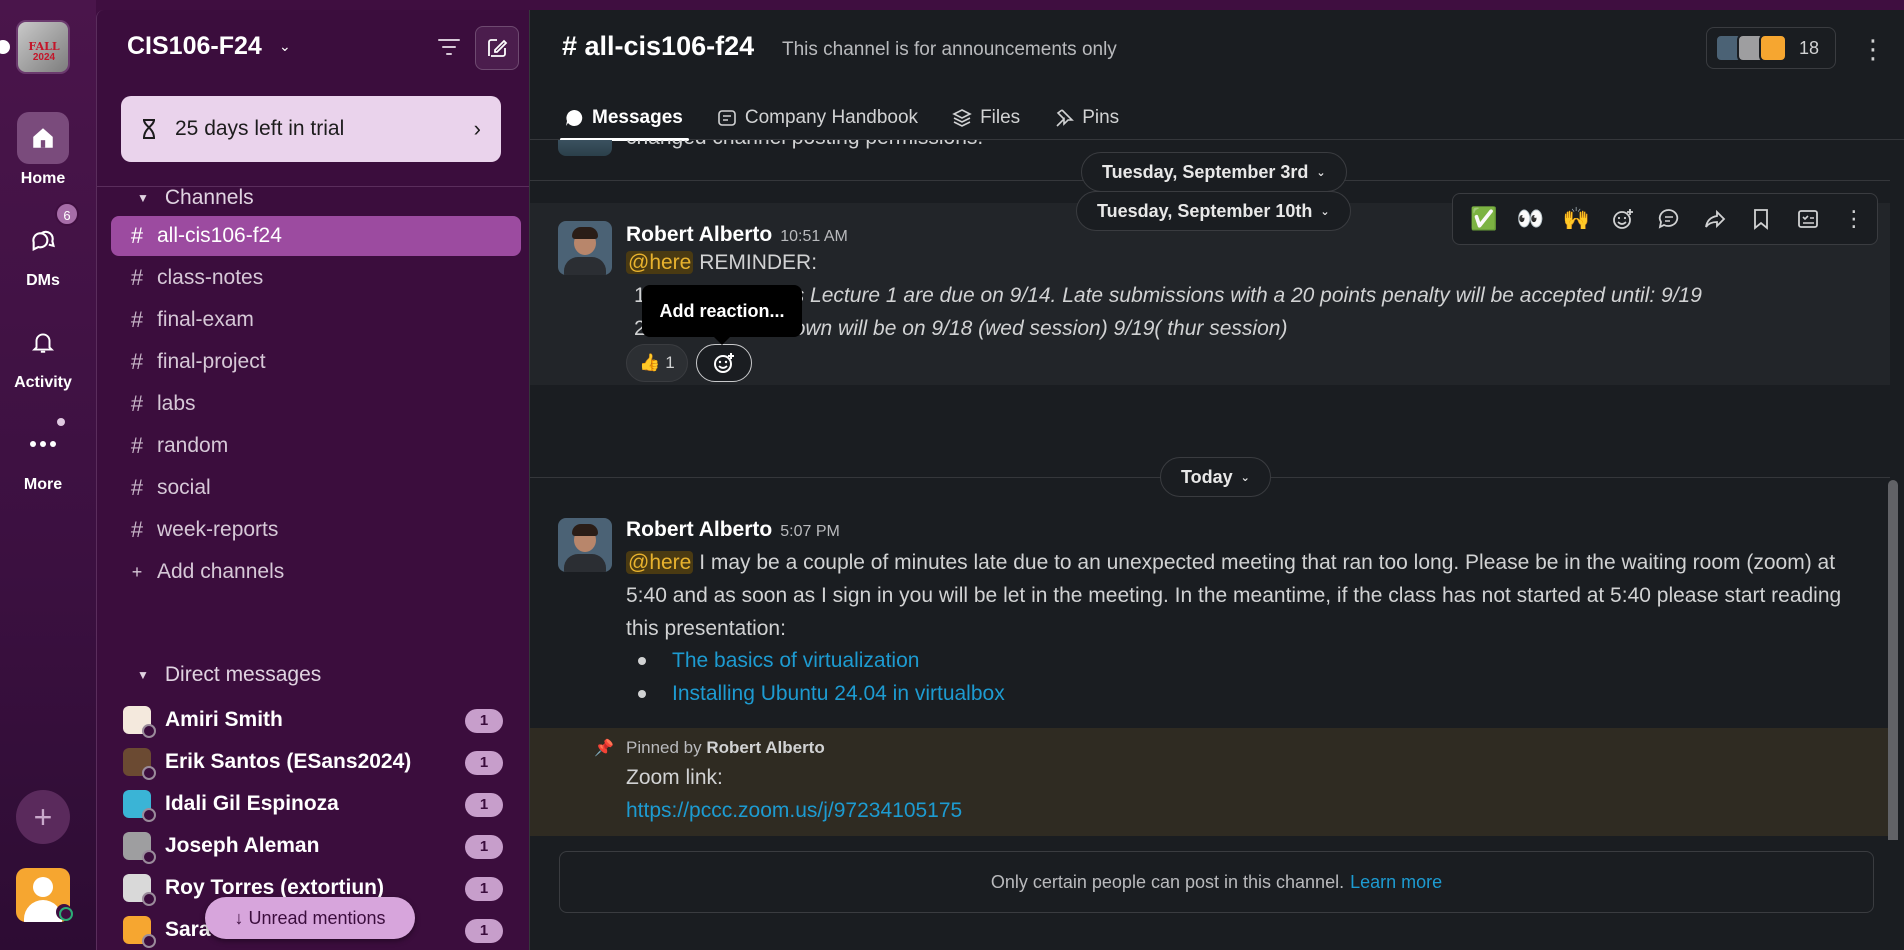  What do you see at coordinates (316, 404) in the screenshot?
I see `sidebar-channel-labs: # labs` at bounding box center [316, 404].